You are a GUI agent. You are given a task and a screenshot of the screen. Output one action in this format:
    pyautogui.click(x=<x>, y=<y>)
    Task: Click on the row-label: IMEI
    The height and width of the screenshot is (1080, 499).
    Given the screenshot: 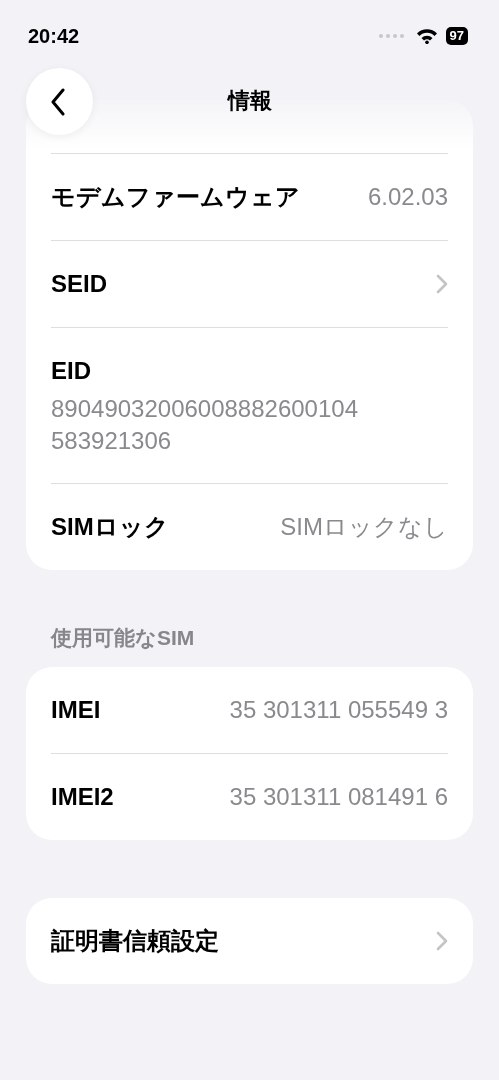 What is the action you would take?
    pyautogui.click(x=76, y=710)
    